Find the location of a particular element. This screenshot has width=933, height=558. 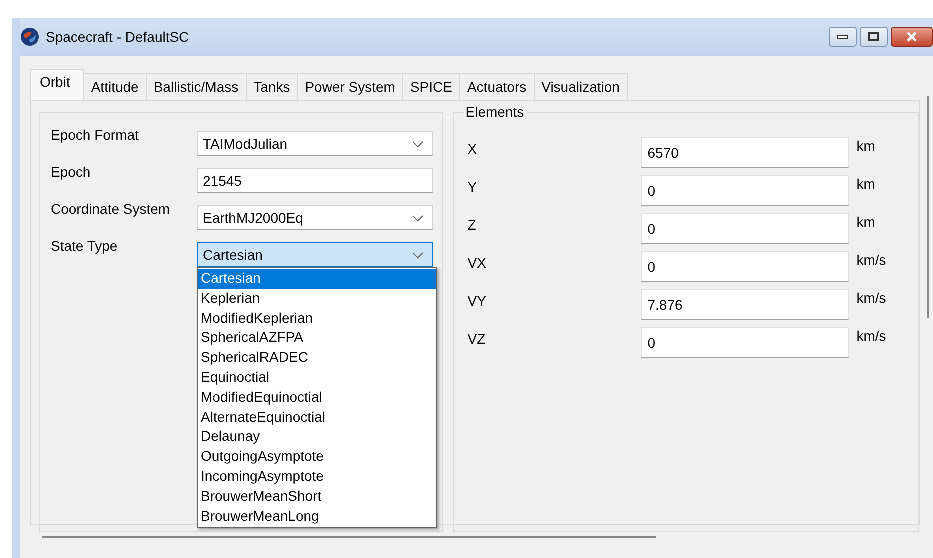

element-label: VX is located at coordinates (478, 262).